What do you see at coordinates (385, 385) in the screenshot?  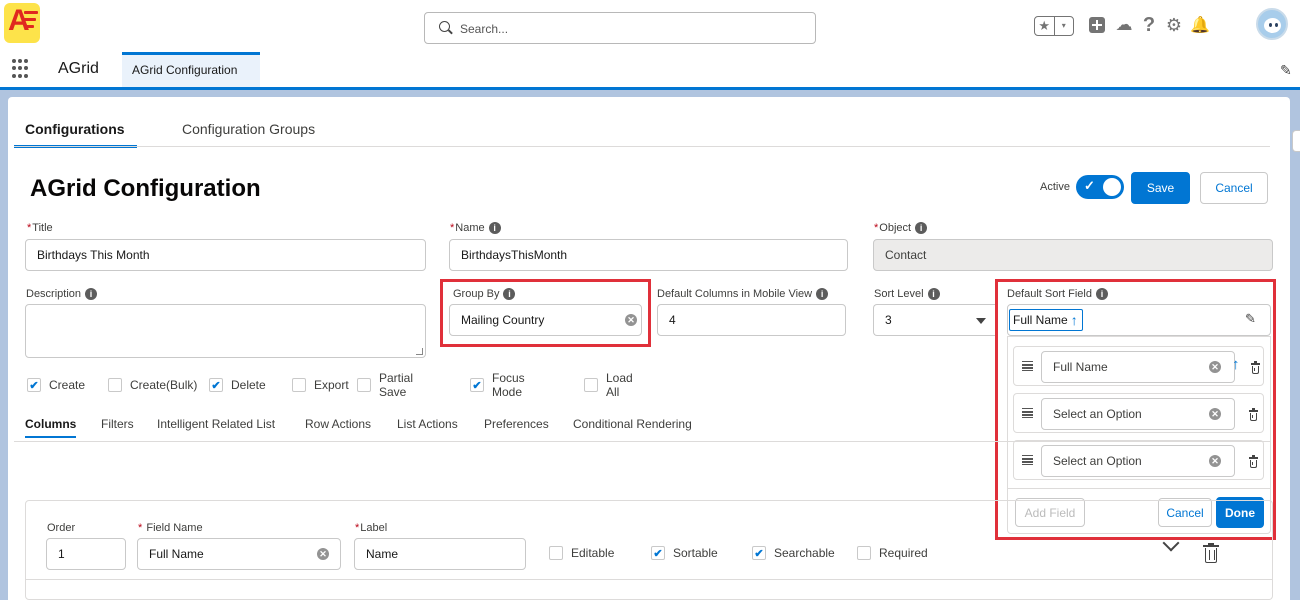 I see `partial-save-checkbox-item: Partial Save` at bounding box center [385, 385].